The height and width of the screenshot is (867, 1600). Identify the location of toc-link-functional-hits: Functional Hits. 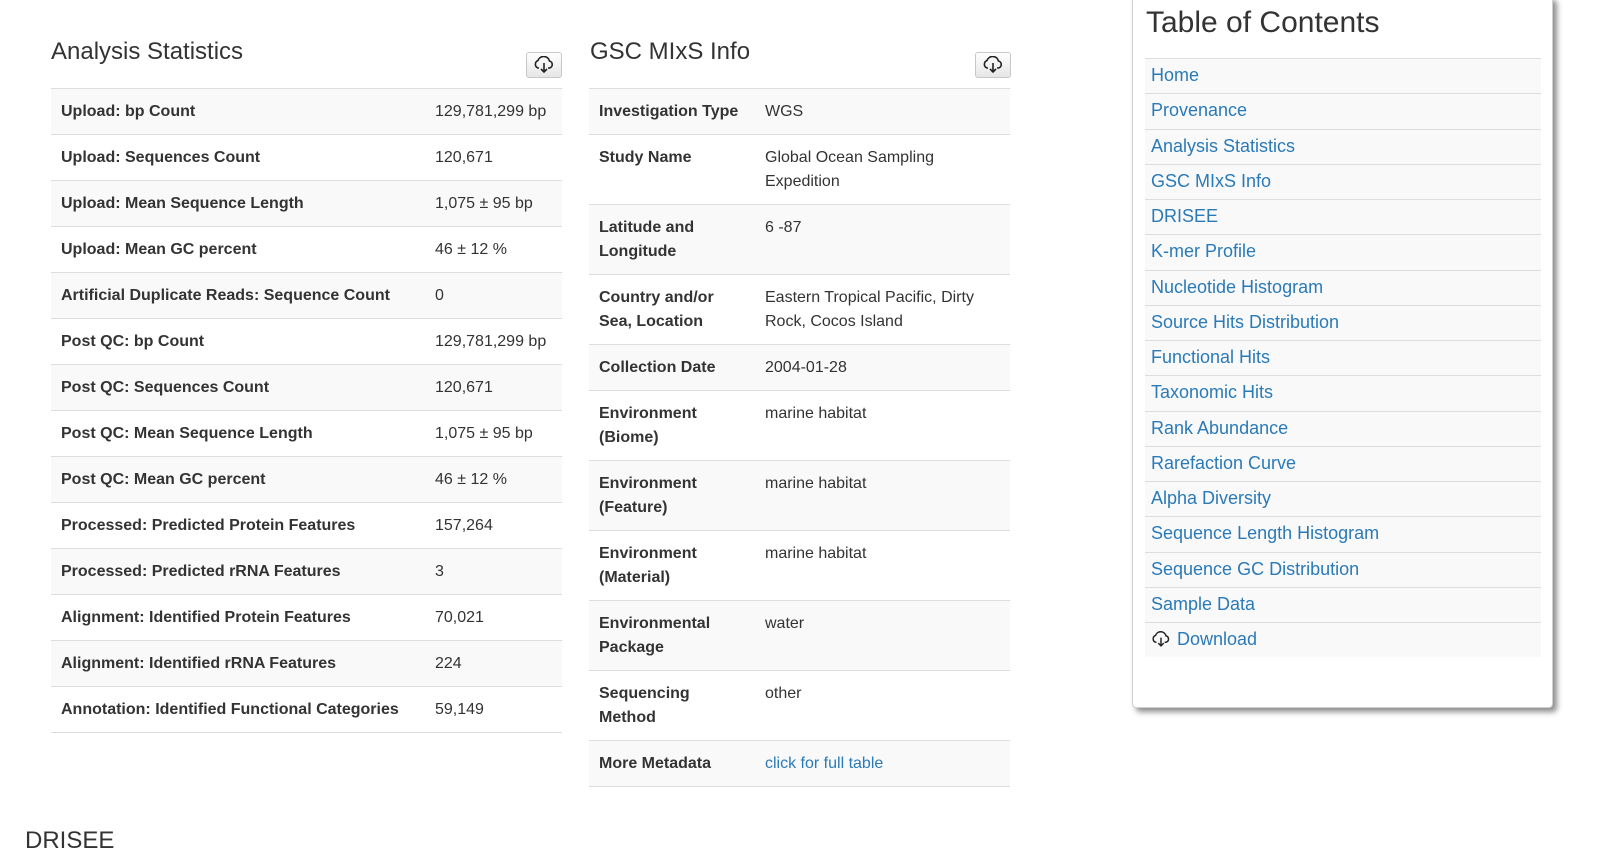
(1210, 357).